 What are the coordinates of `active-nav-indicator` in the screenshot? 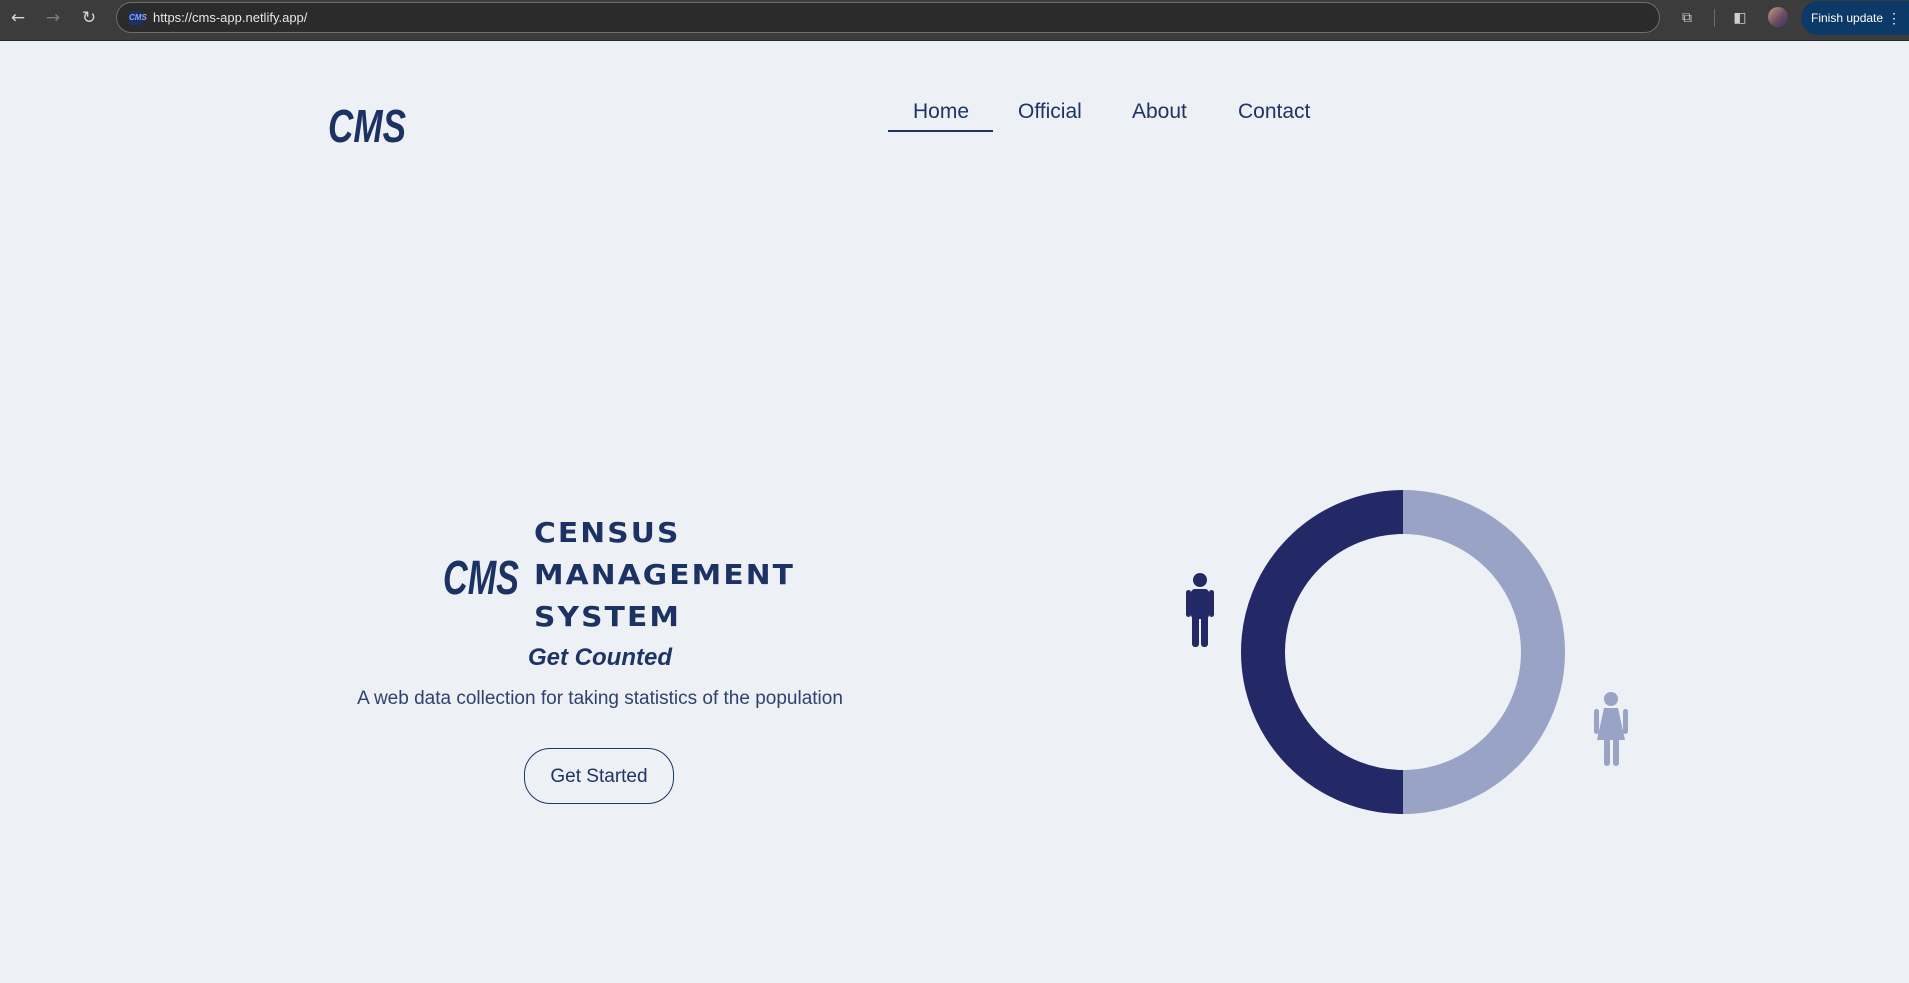 It's located at (940, 131).